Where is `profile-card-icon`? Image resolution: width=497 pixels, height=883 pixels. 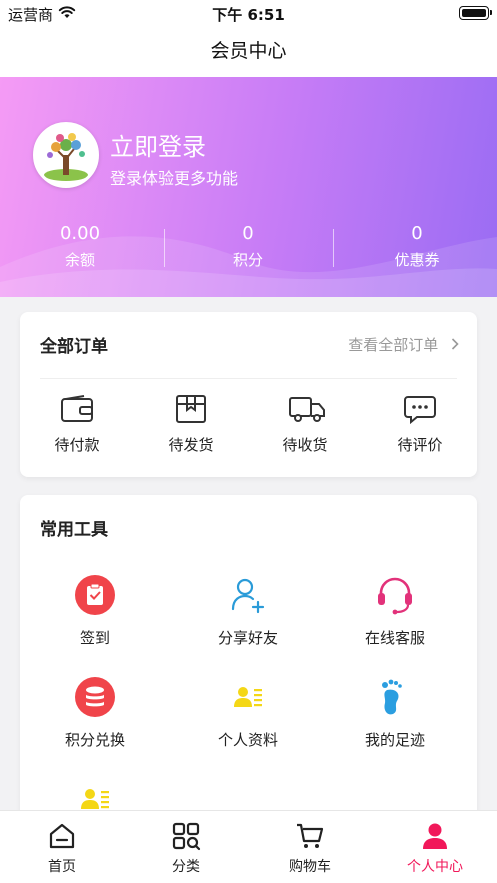
profile-card-icon is located at coordinates (248, 697).